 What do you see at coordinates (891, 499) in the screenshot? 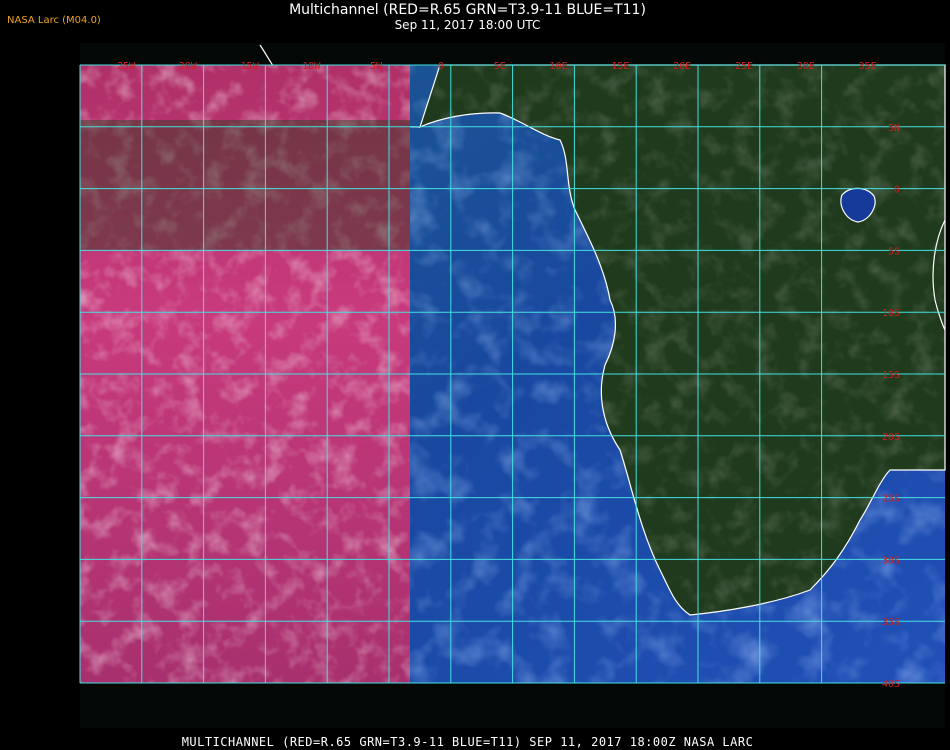
I see `latitude-label: 25S` at bounding box center [891, 499].